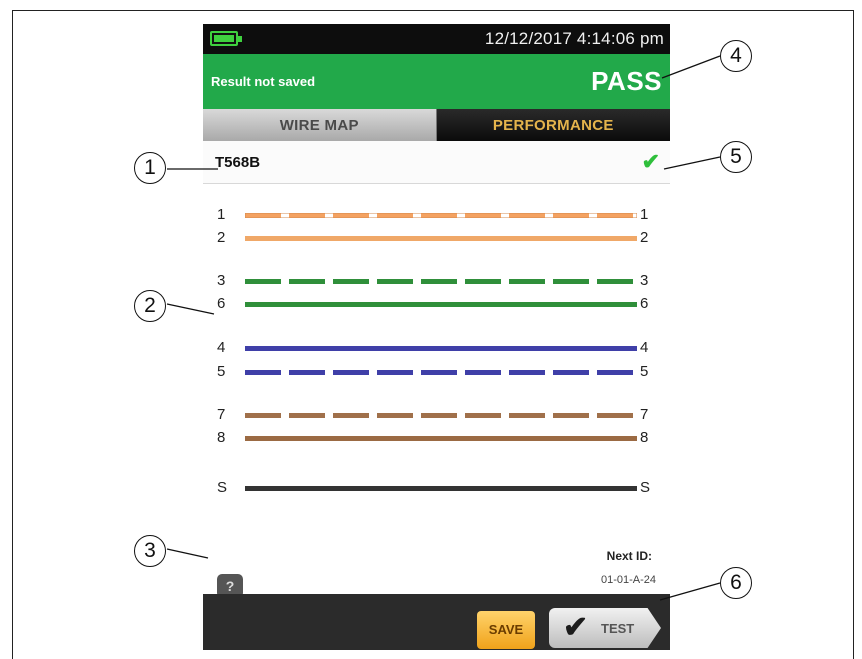  I want to click on next-id-value: 01-01-A-24, so click(628, 580).